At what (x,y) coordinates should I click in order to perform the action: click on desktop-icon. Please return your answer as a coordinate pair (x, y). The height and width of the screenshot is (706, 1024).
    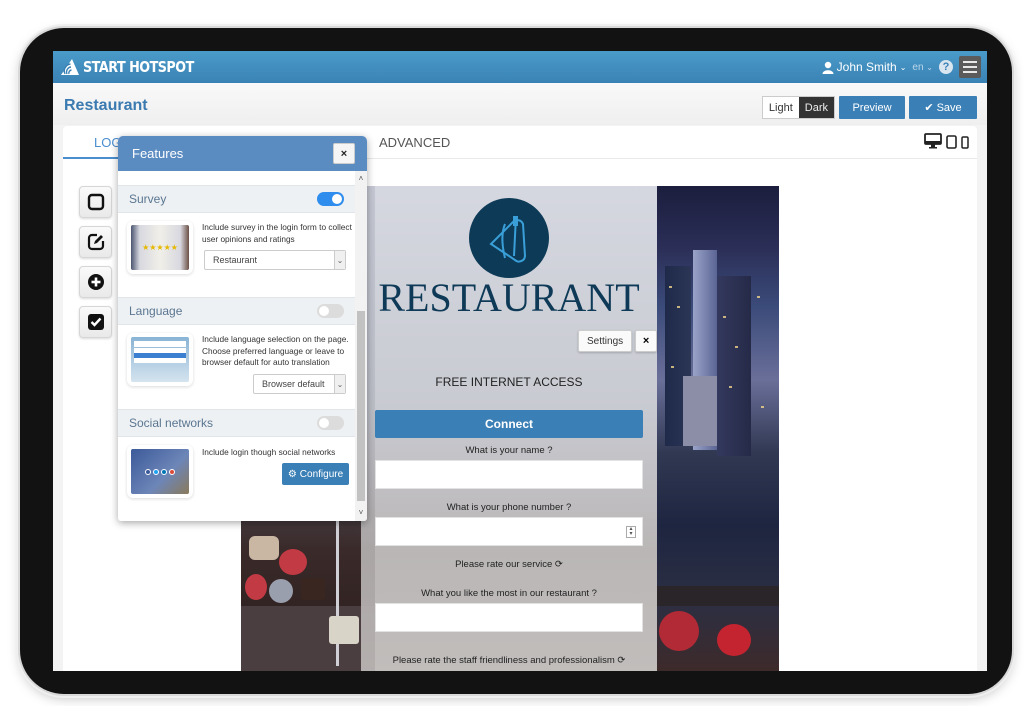
    Looking at the image, I should click on (933, 141).